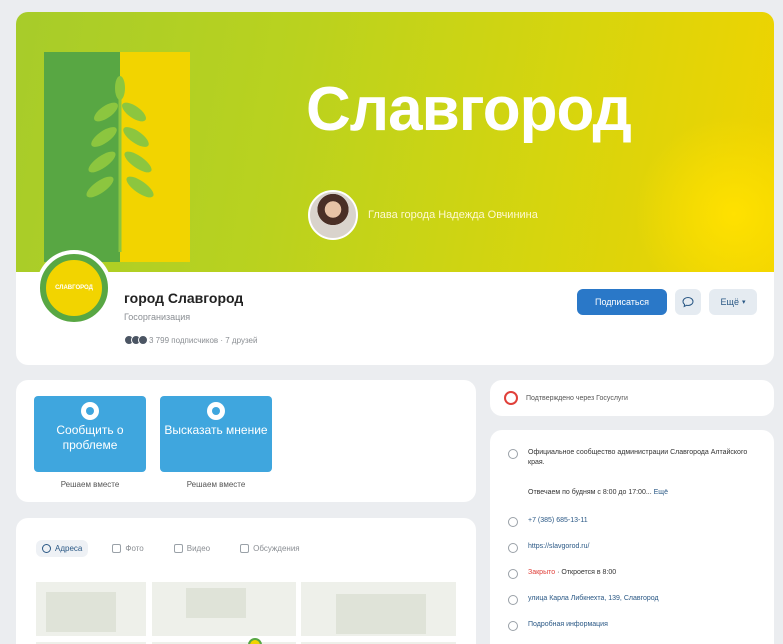  I want to click on tab-label: Фото, so click(134, 548).